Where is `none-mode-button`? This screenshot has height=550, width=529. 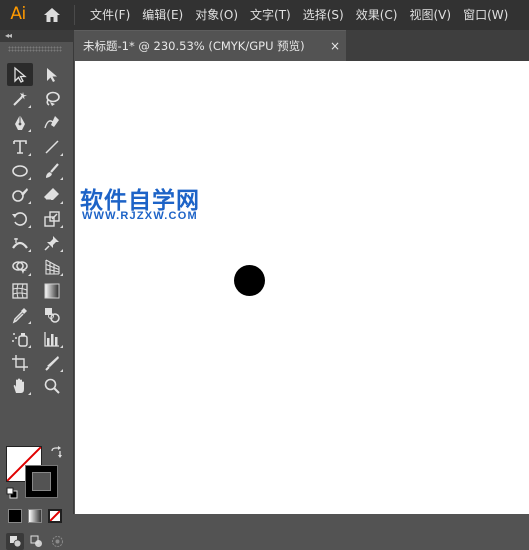
none-mode-button is located at coordinates (55, 516).